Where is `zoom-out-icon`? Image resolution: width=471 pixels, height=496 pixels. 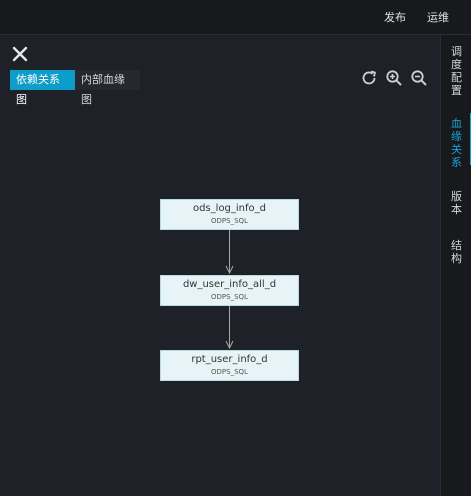
zoom-out-icon is located at coordinates (419, 78).